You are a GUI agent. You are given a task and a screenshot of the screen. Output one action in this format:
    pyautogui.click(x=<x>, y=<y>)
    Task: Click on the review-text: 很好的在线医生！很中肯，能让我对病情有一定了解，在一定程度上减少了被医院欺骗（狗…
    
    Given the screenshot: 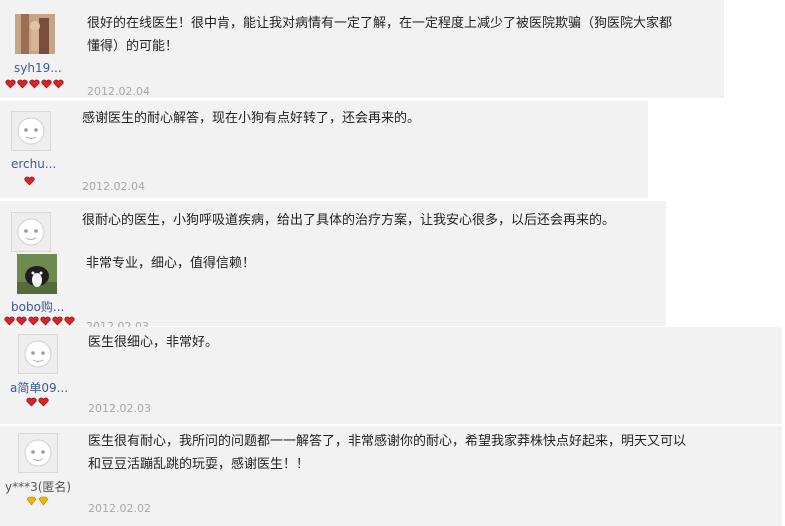 What is the action you would take?
    pyautogui.click(x=380, y=35)
    